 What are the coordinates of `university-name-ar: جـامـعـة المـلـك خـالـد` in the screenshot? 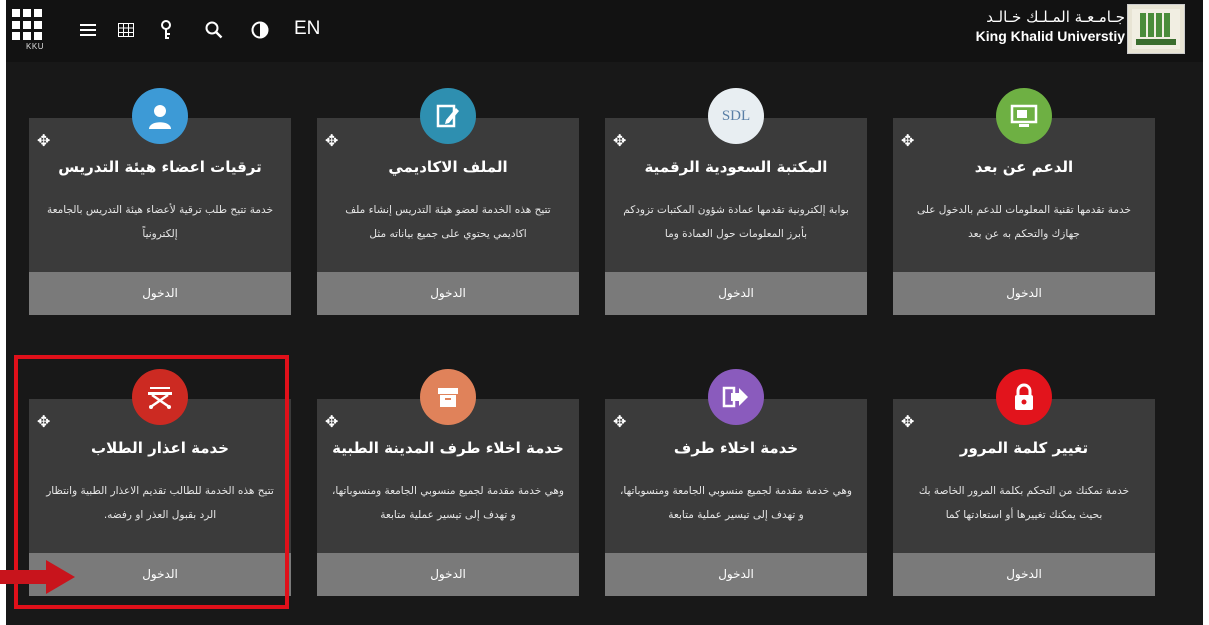 It's located at (1055, 17).